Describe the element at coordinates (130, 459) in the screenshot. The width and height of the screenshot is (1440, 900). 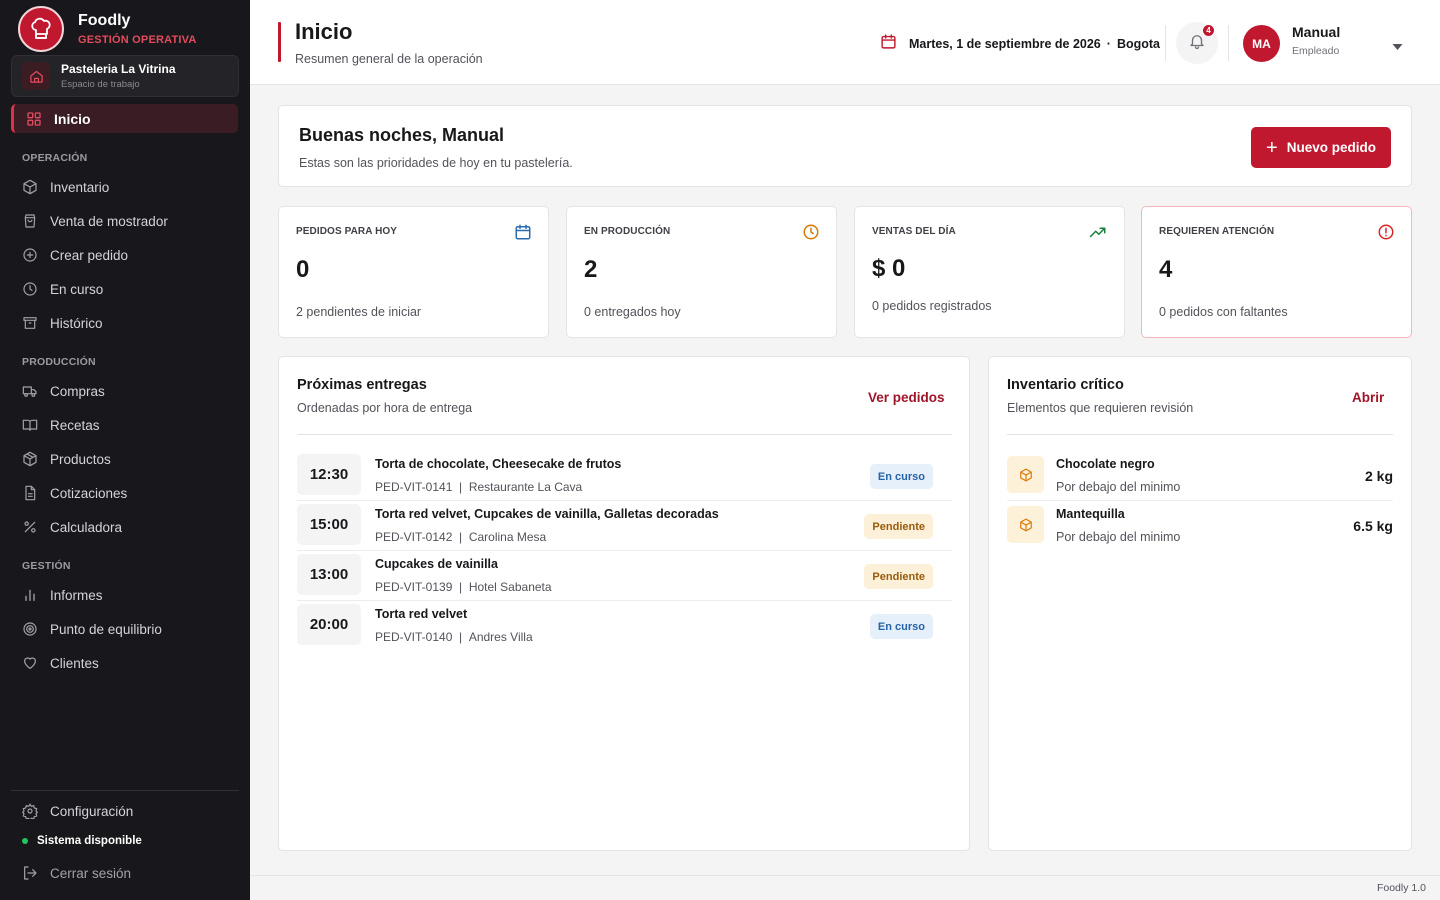
I see `sidebar-item-productos: Productos` at that location.